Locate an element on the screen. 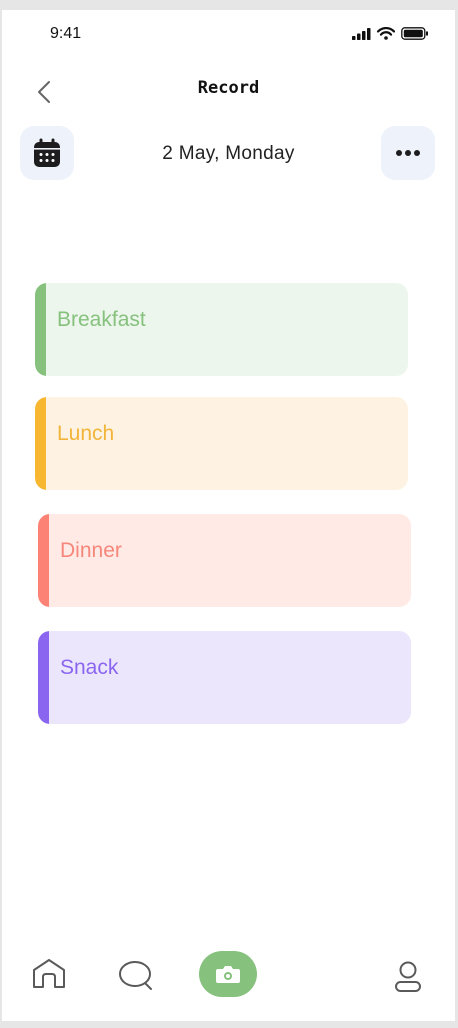 The image size is (458, 1028). more-horizontal-icon is located at coordinates (408, 153).